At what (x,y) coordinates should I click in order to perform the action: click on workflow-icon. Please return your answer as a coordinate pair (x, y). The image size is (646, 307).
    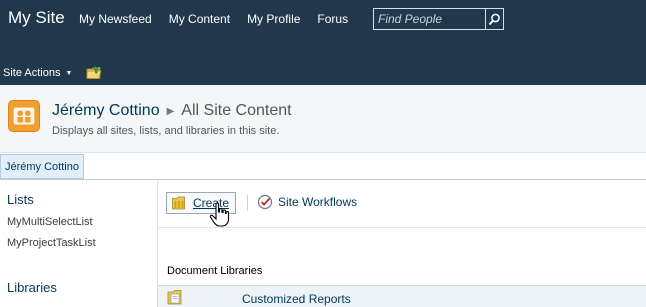
    Looking at the image, I should click on (265, 202).